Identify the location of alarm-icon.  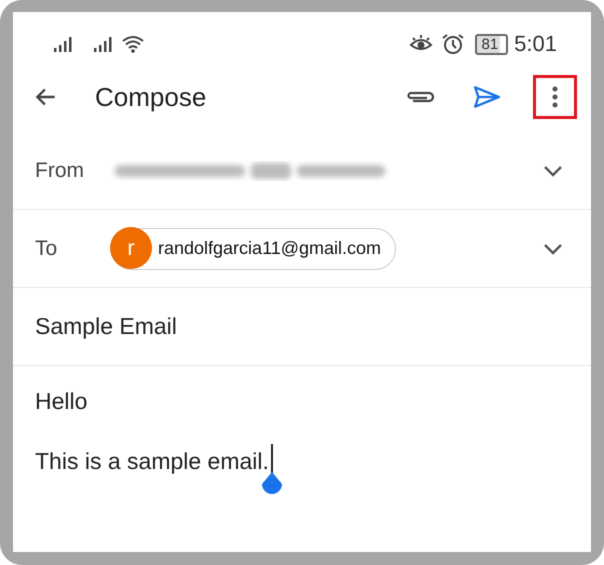
(453, 44).